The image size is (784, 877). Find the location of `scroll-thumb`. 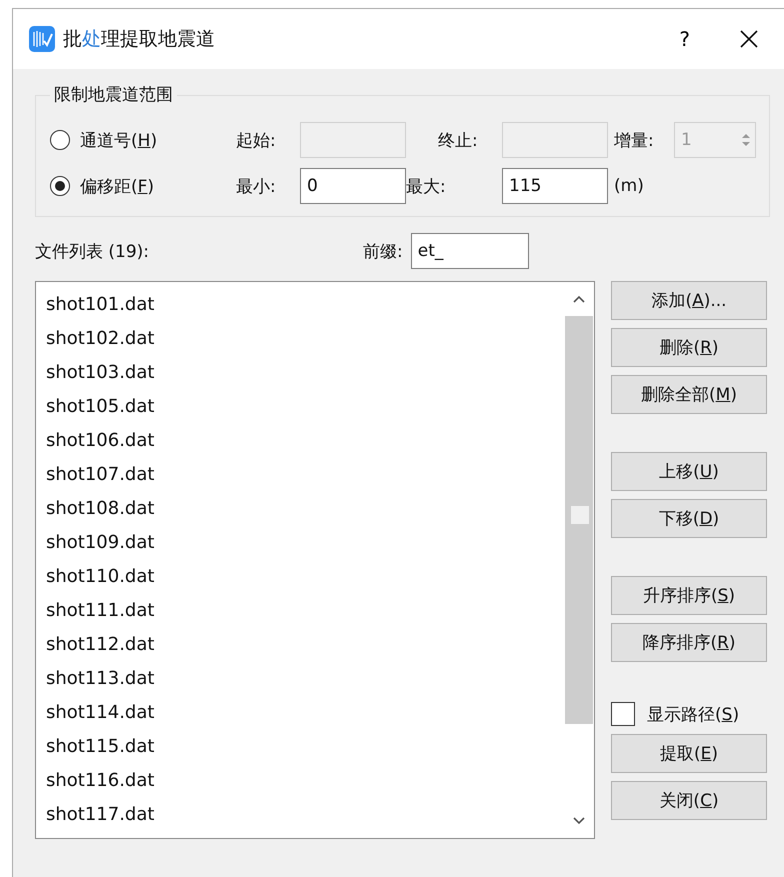

scroll-thumb is located at coordinates (579, 515).